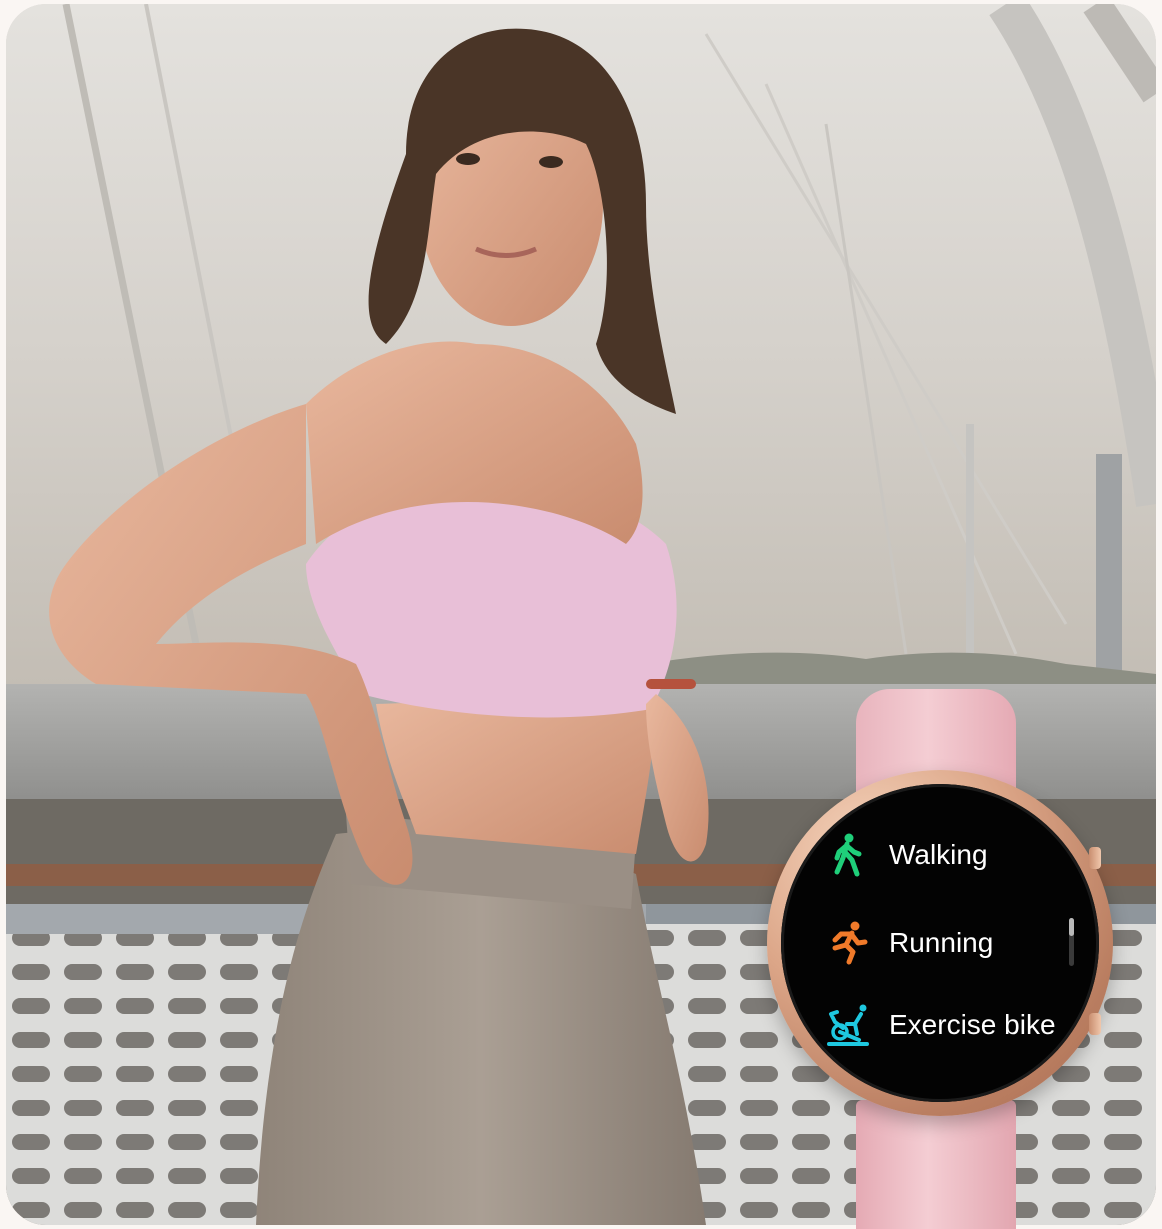 Image resolution: width=1162 pixels, height=1229 pixels. What do you see at coordinates (938, 854) in the screenshot?
I see `menu-item-label: Walking` at bounding box center [938, 854].